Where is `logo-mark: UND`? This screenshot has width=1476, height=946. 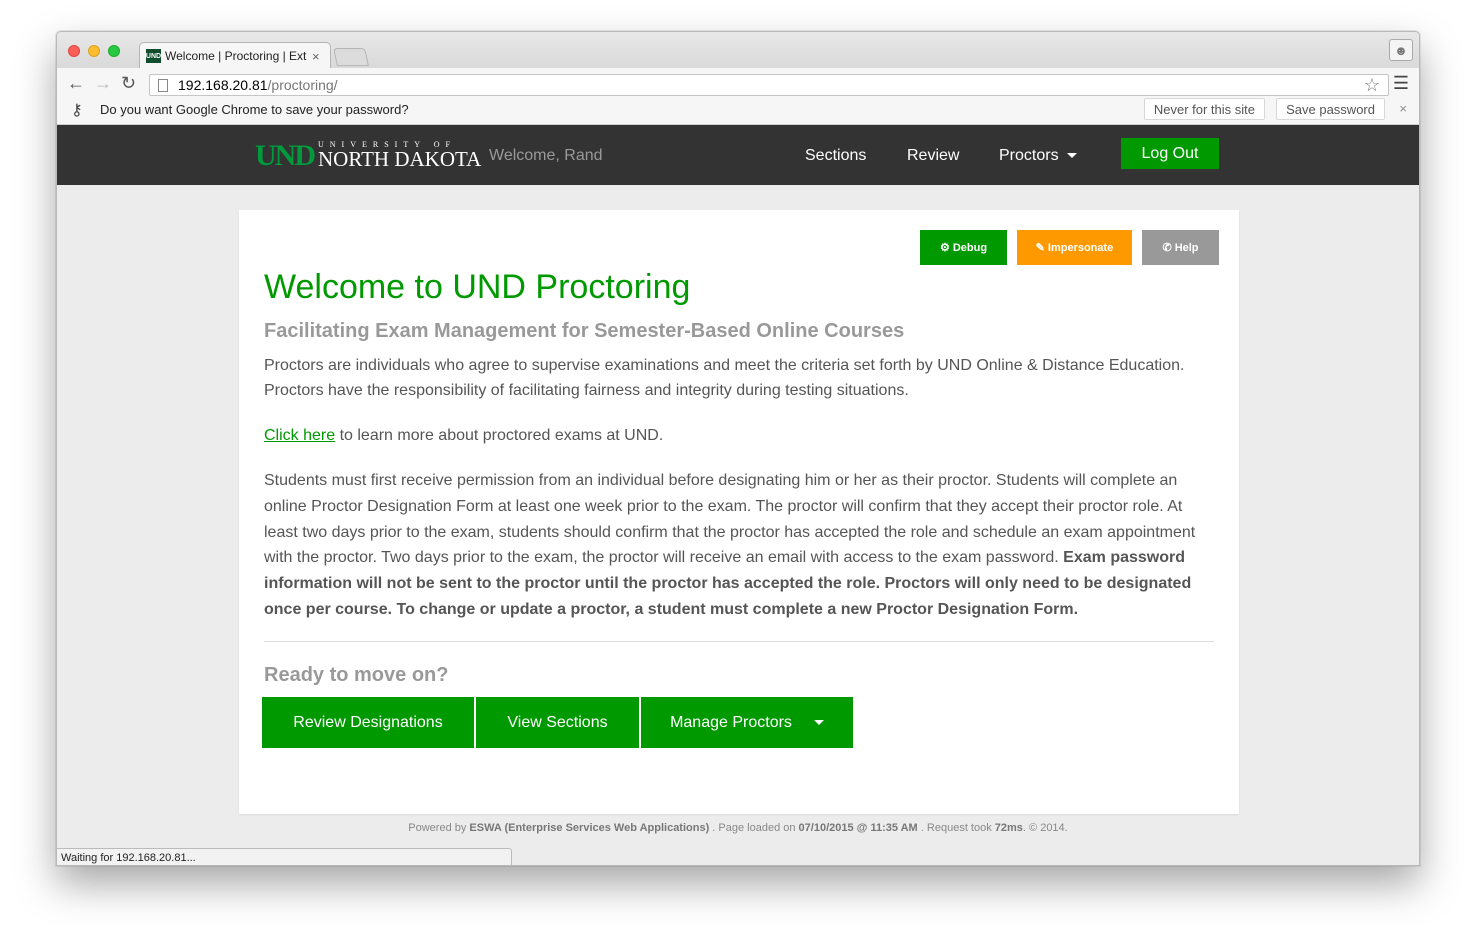
logo-mark: UND is located at coordinates (285, 155).